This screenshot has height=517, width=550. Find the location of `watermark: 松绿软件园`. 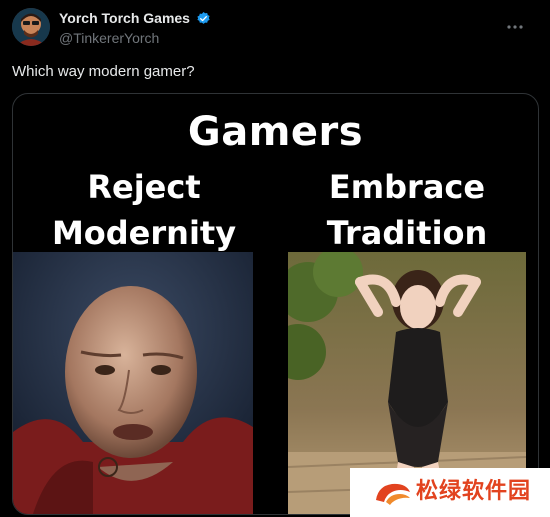

watermark: 松绿软件园 is located at coordinates (450, 492).